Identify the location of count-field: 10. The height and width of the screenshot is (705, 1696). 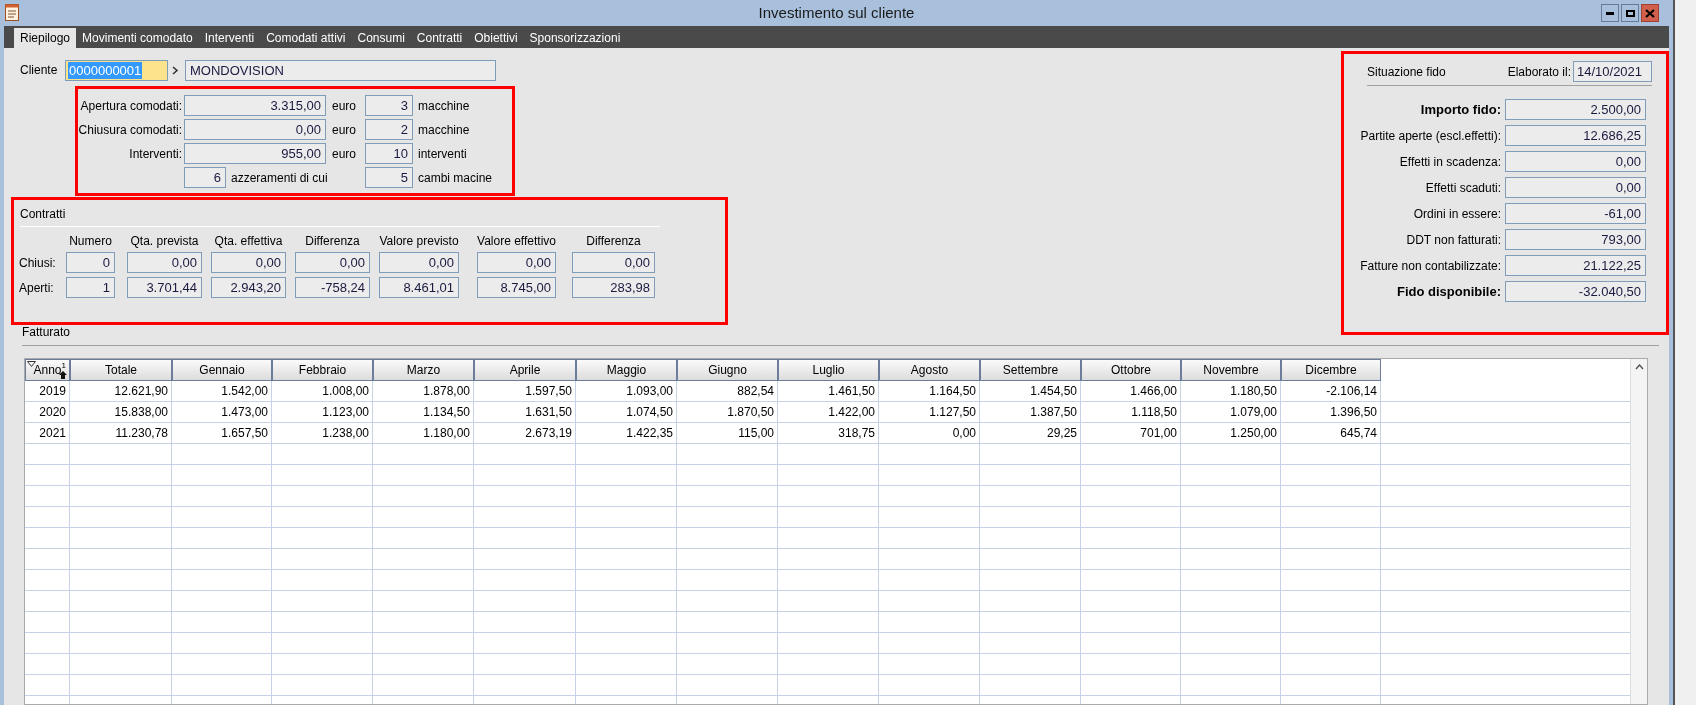
(389, 153).